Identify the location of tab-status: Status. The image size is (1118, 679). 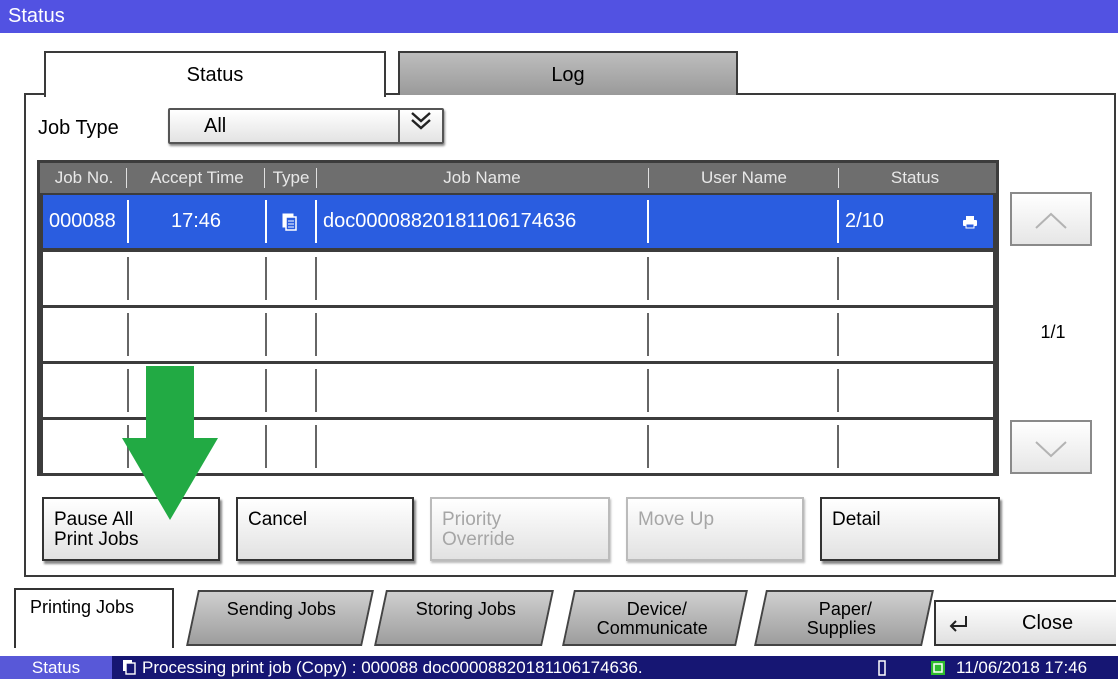
(215, 74).